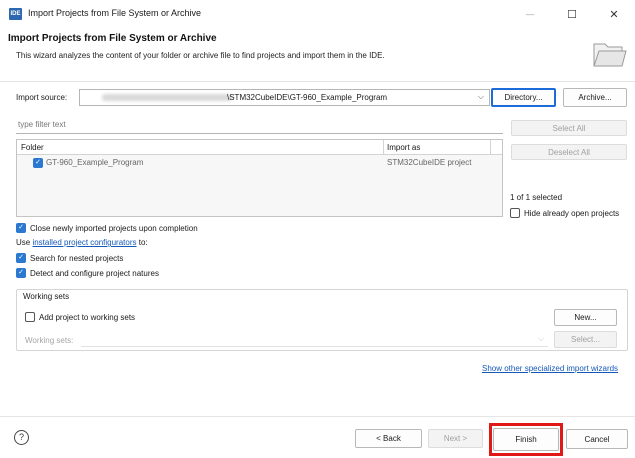 The width and height of the screenshot is (635, 458). I want to click on working-sets-label: Working sets:, so click(49, 340).